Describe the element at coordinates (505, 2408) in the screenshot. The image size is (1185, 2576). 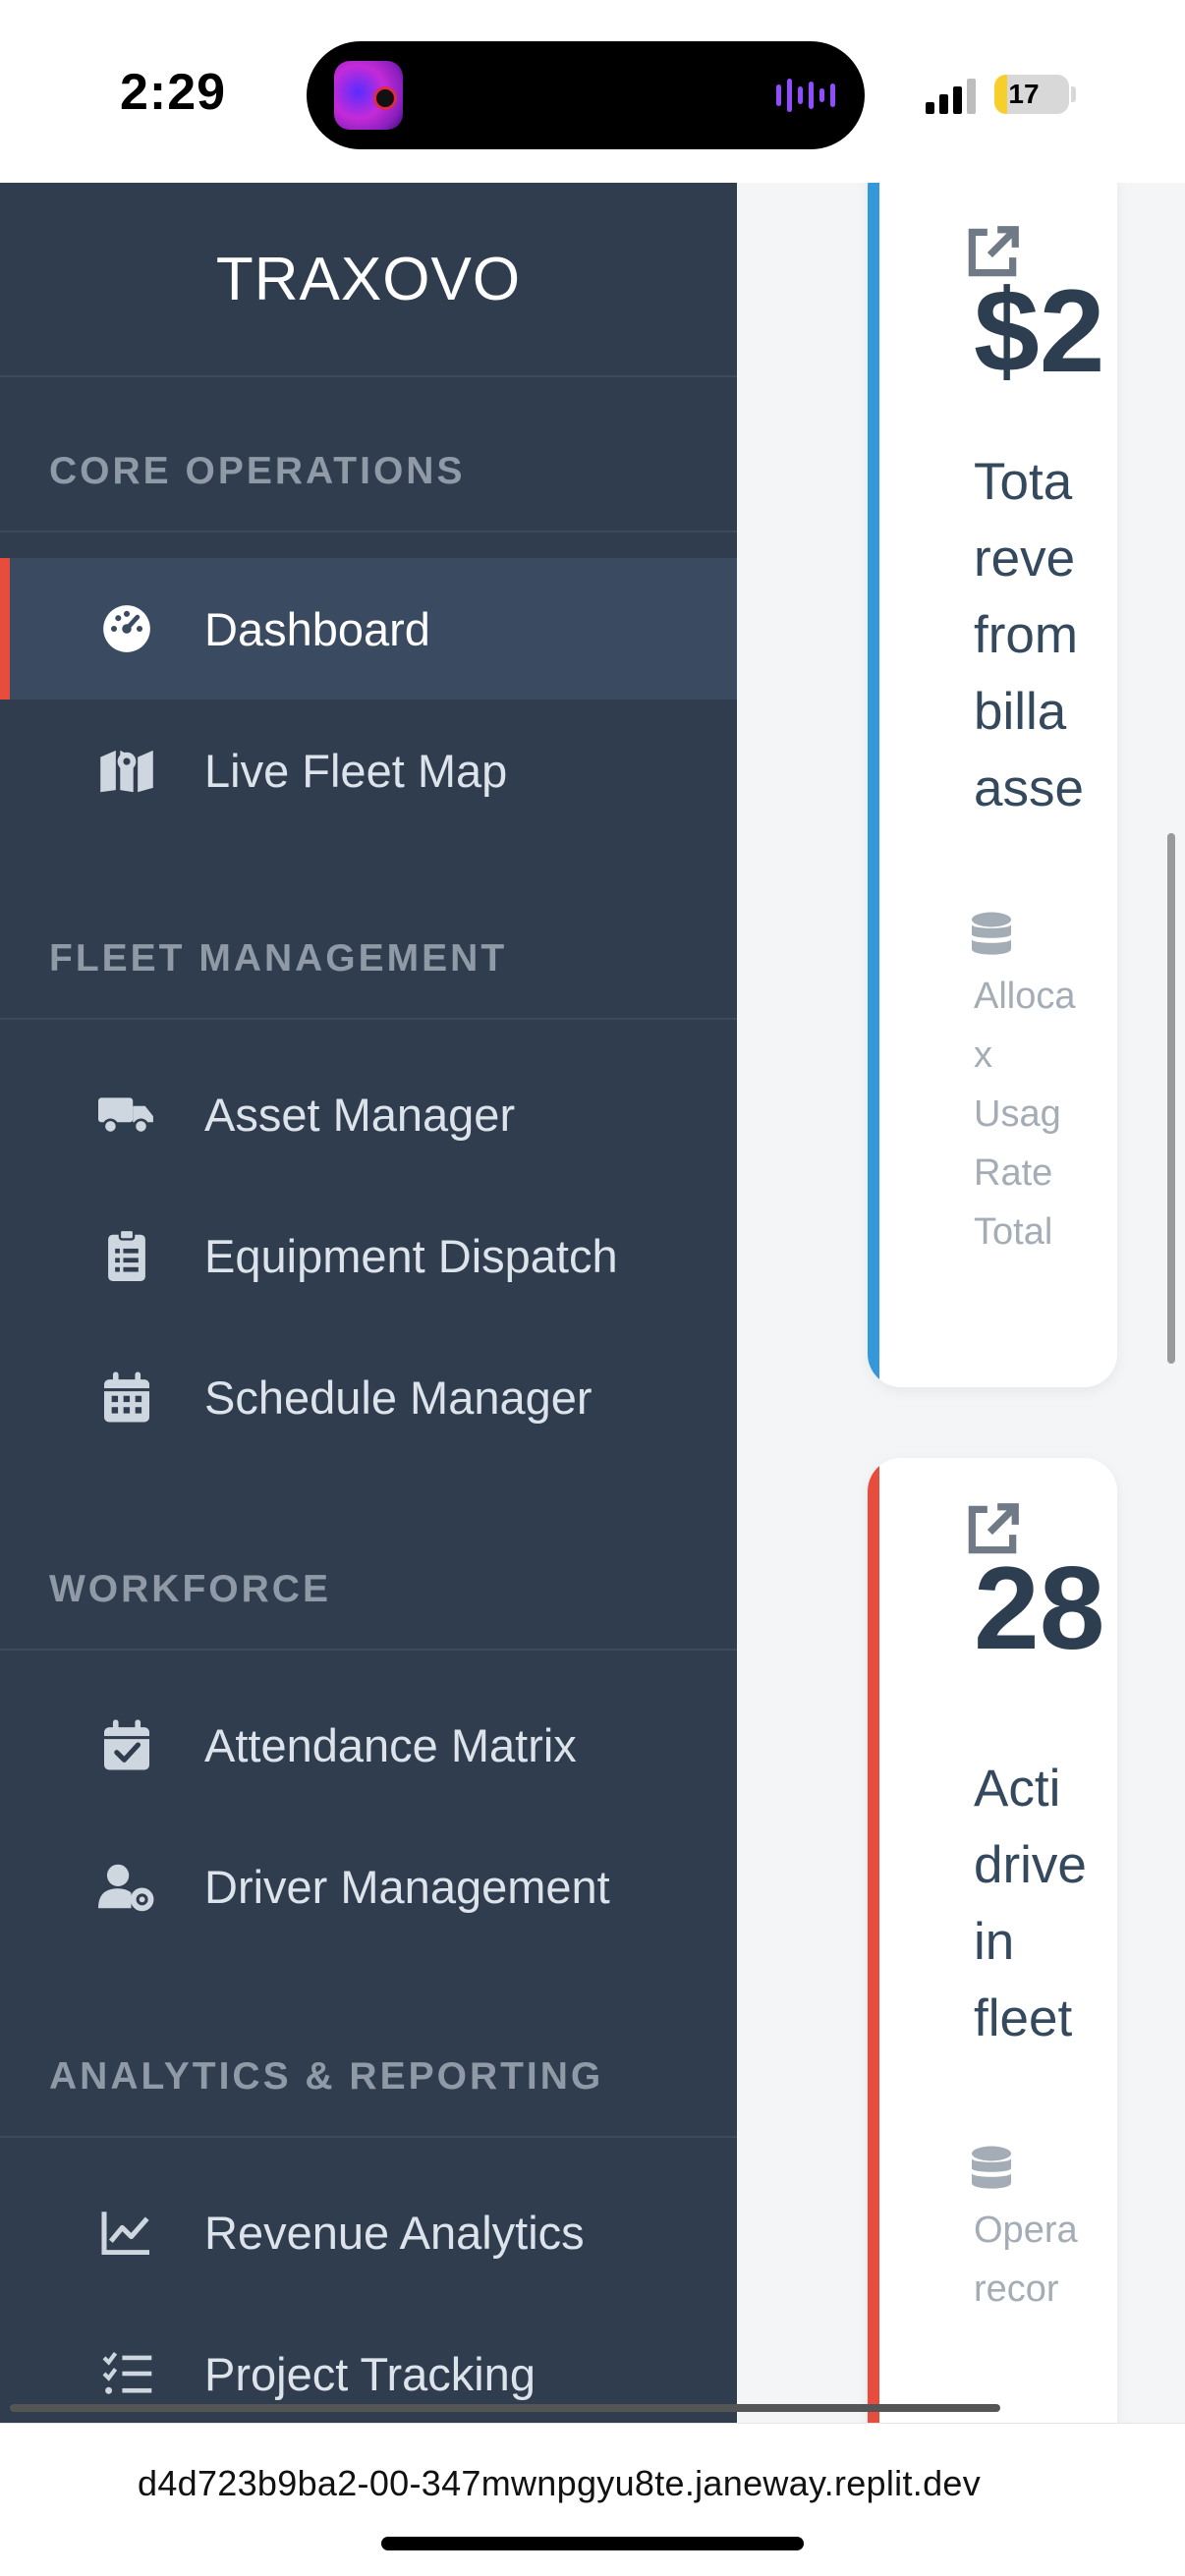
I see `horizontal-scrollbar` at that location.